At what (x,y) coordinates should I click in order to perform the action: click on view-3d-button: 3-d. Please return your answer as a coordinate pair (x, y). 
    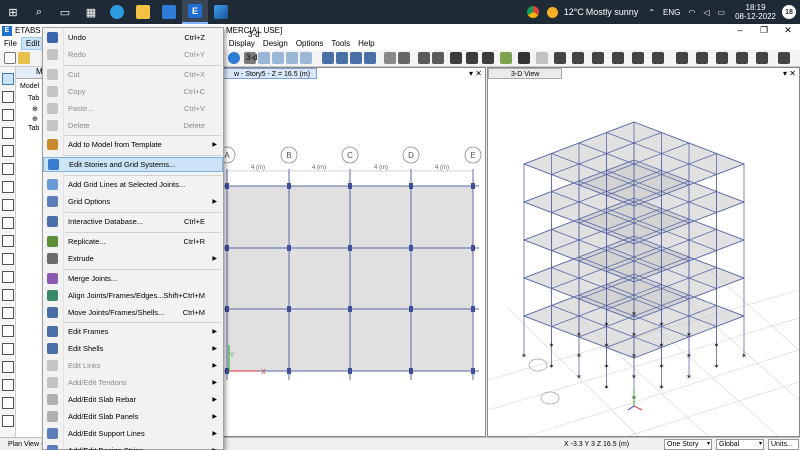
    Looking at the image, I should click on (254, 34).